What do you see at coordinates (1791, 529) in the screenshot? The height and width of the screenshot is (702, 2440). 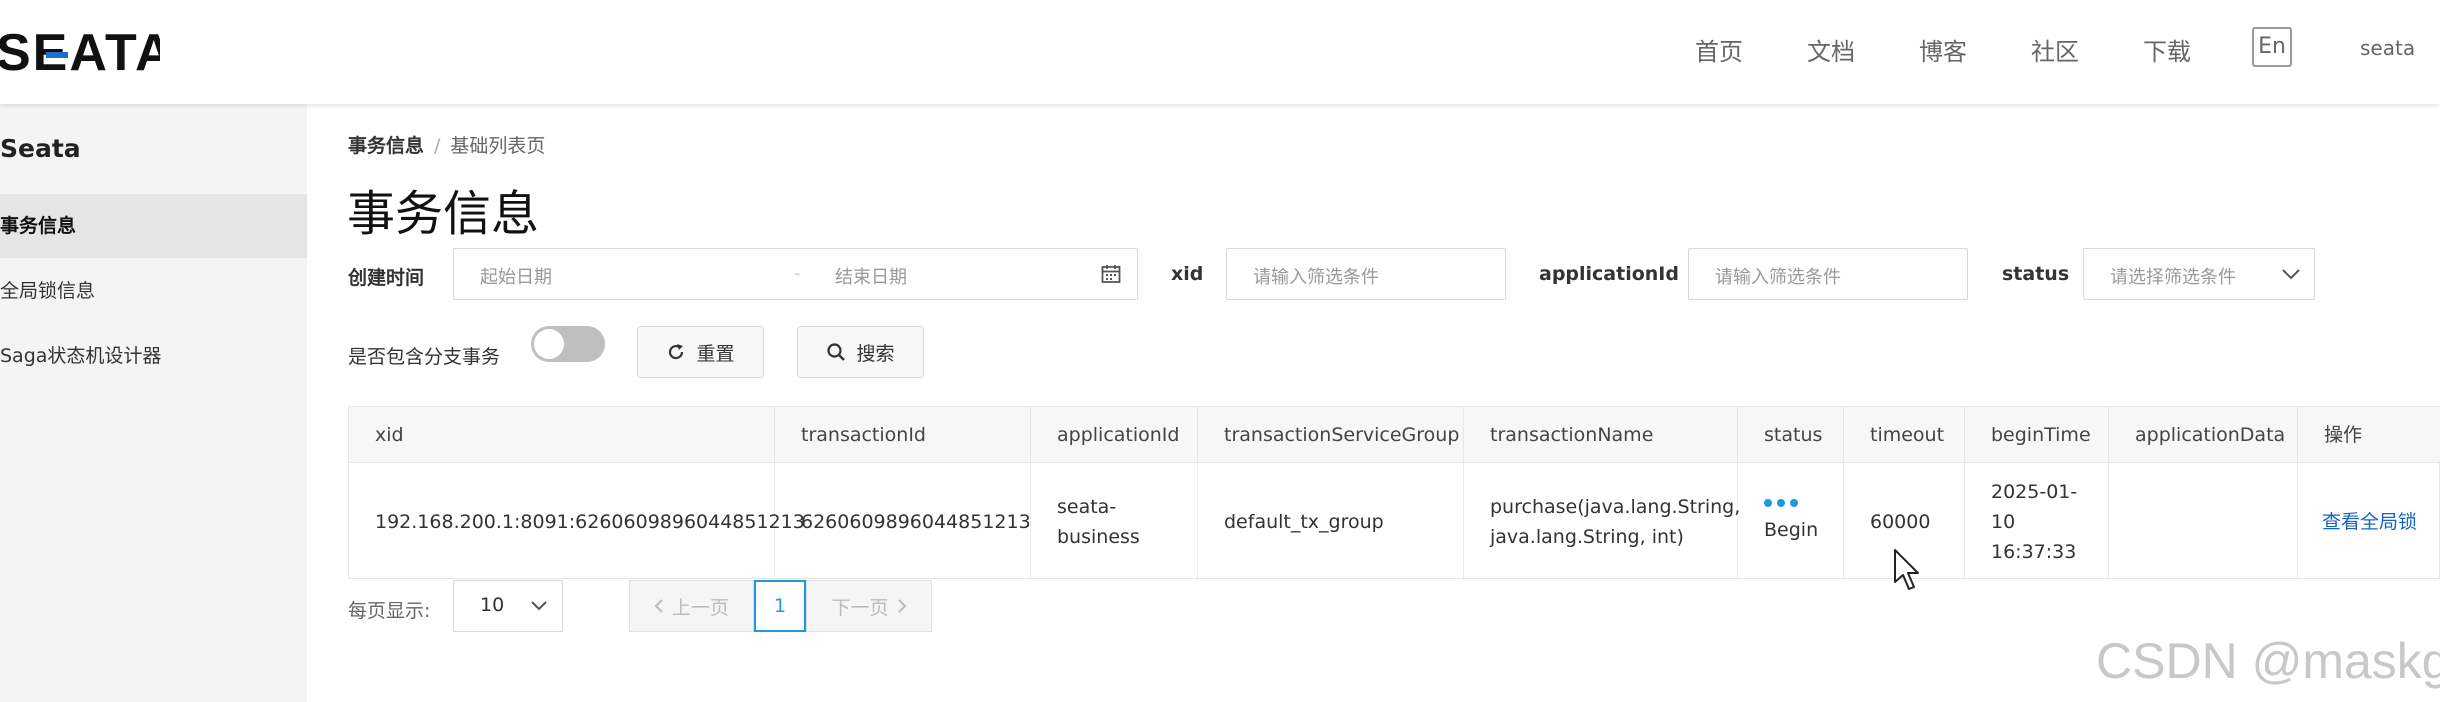 I see `status-text: Begin` at bounding box center [1791, 529].